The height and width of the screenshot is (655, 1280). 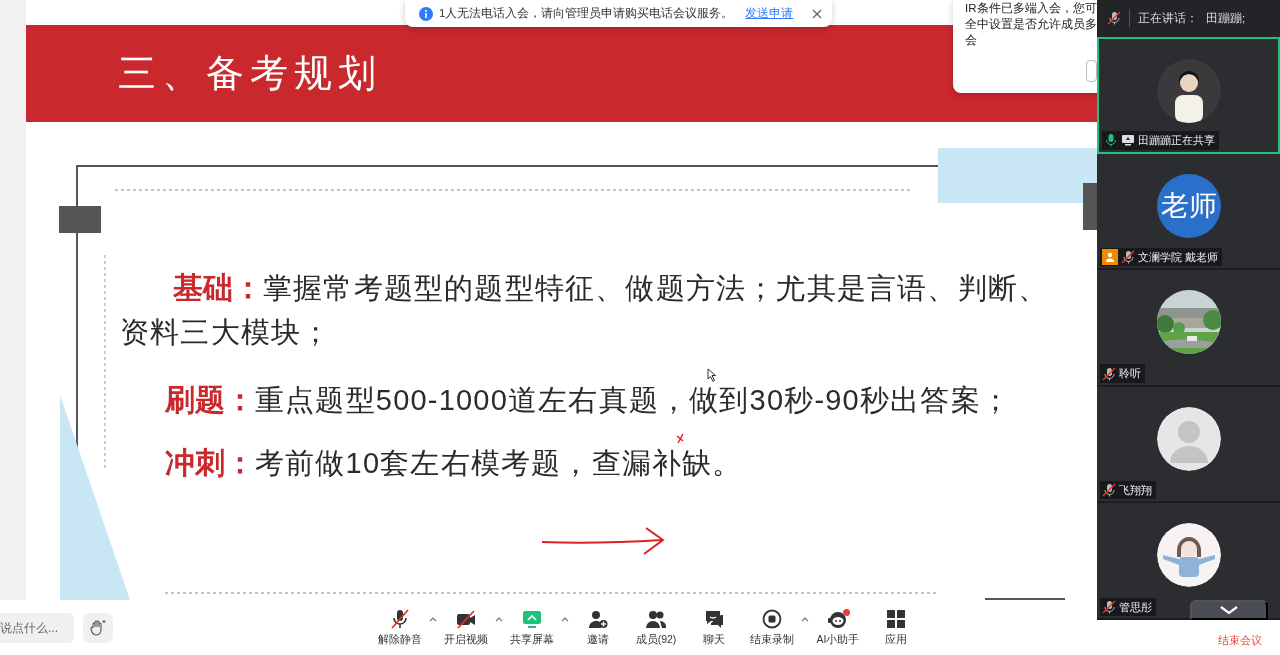 What do you see at coordinates (1130, 374) in the screenshot?
I see `participant-name: 聆听` at bounding box center [1130, 374].